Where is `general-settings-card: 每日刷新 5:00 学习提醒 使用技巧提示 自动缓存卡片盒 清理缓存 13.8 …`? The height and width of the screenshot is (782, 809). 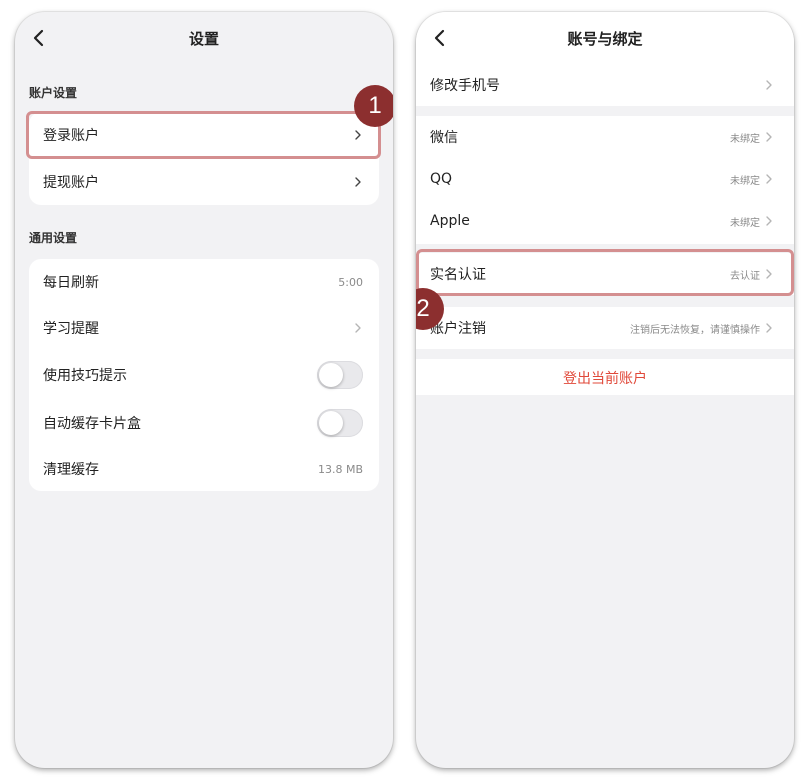
general-settings-card: 每日刷新 5:00 学习提醒 使用技巧提示 自动缓存卡片盒 清理缓存 13.8 … is located at coordinates (204, 375).